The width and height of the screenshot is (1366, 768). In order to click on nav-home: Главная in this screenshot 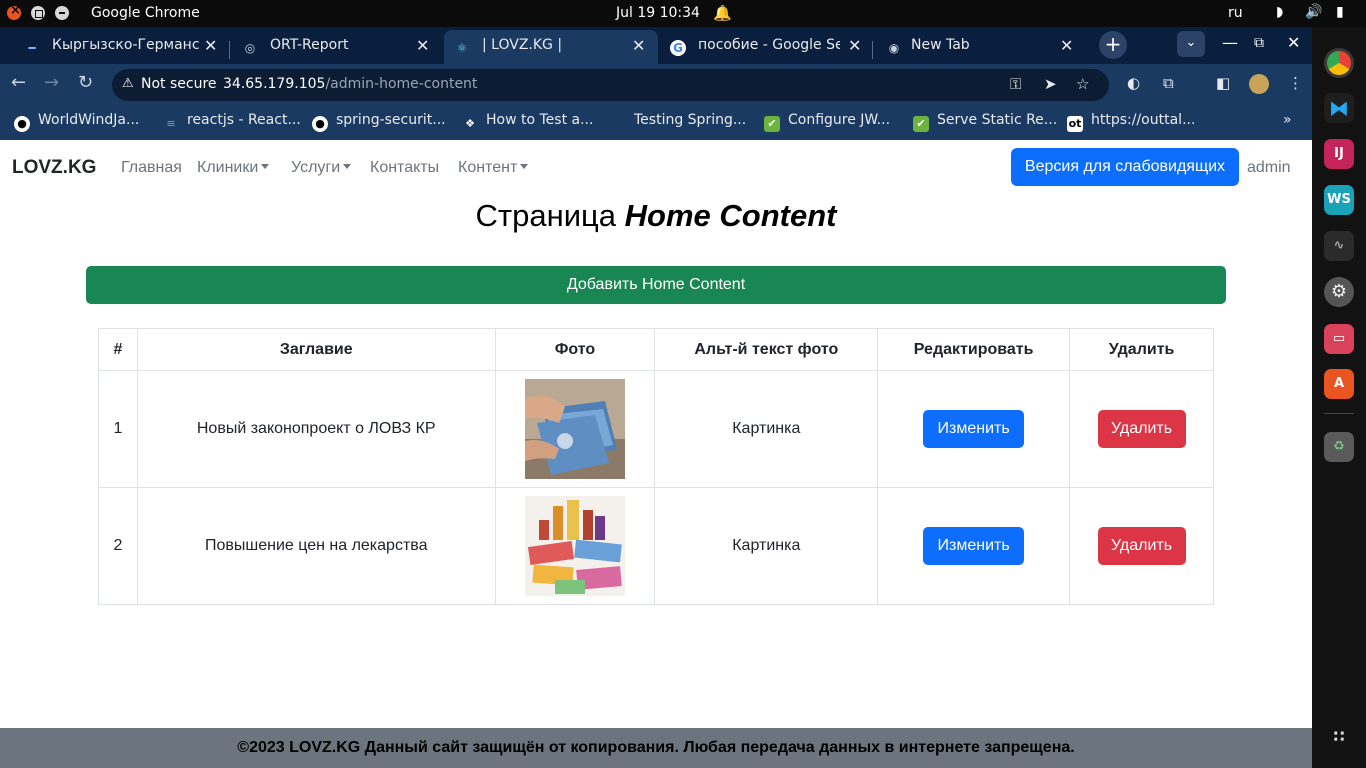, I will do `click(151, 168)`.